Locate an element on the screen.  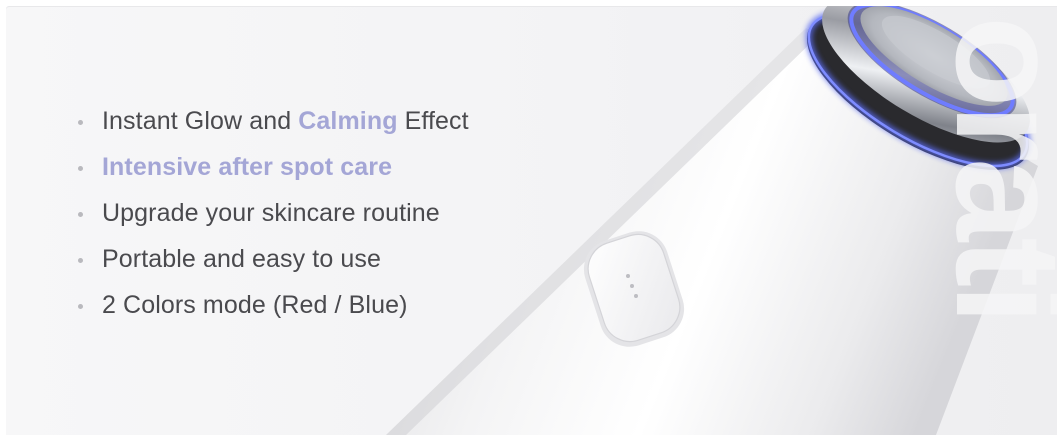
feature-text: Instant Glow and Calming Effect is located at coordinates (285, 121).